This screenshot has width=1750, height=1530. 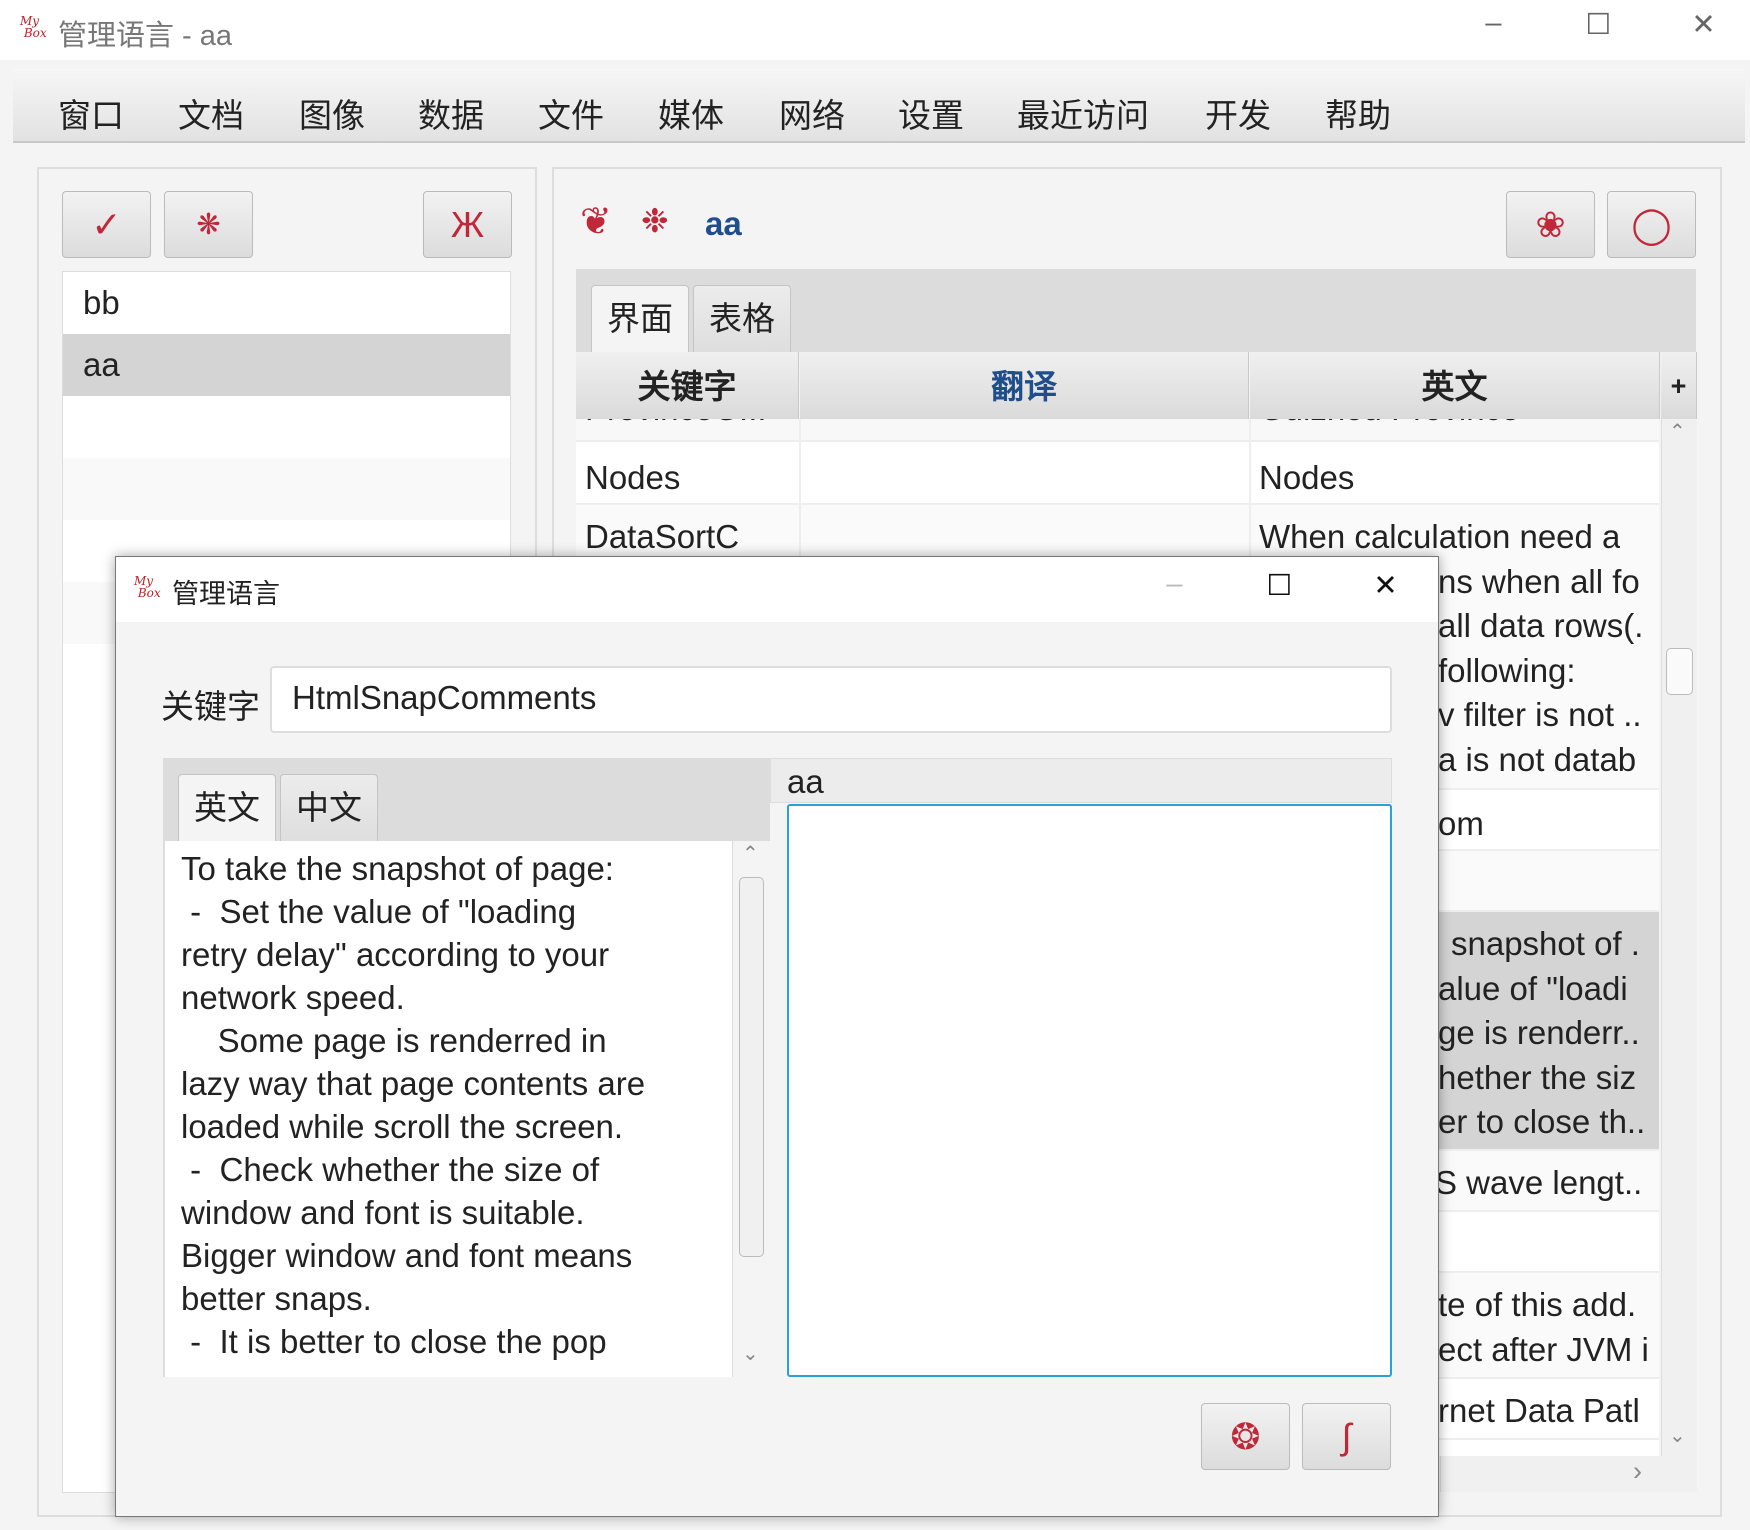 I want to click on cell-english: following:, so click(x=1507, y=670).